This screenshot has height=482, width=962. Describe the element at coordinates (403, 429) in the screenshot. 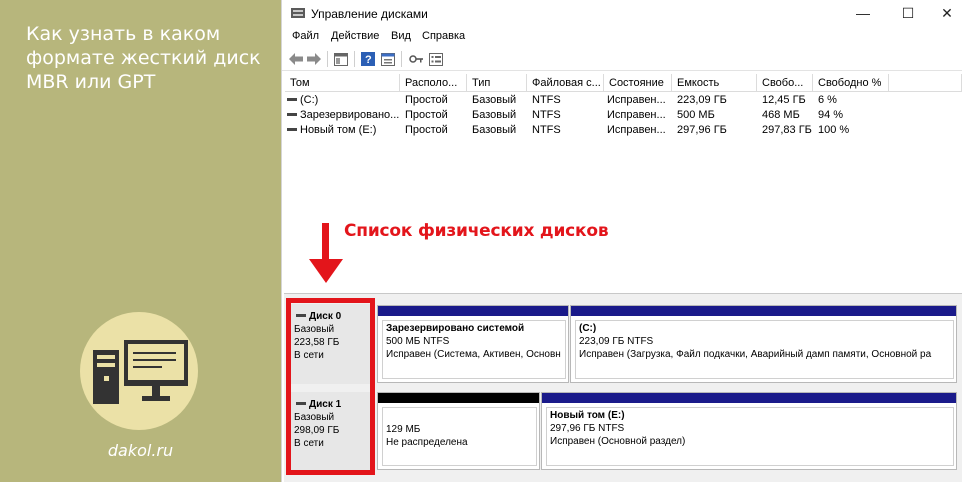

I see `partition-size: 129 МБ` at that location.